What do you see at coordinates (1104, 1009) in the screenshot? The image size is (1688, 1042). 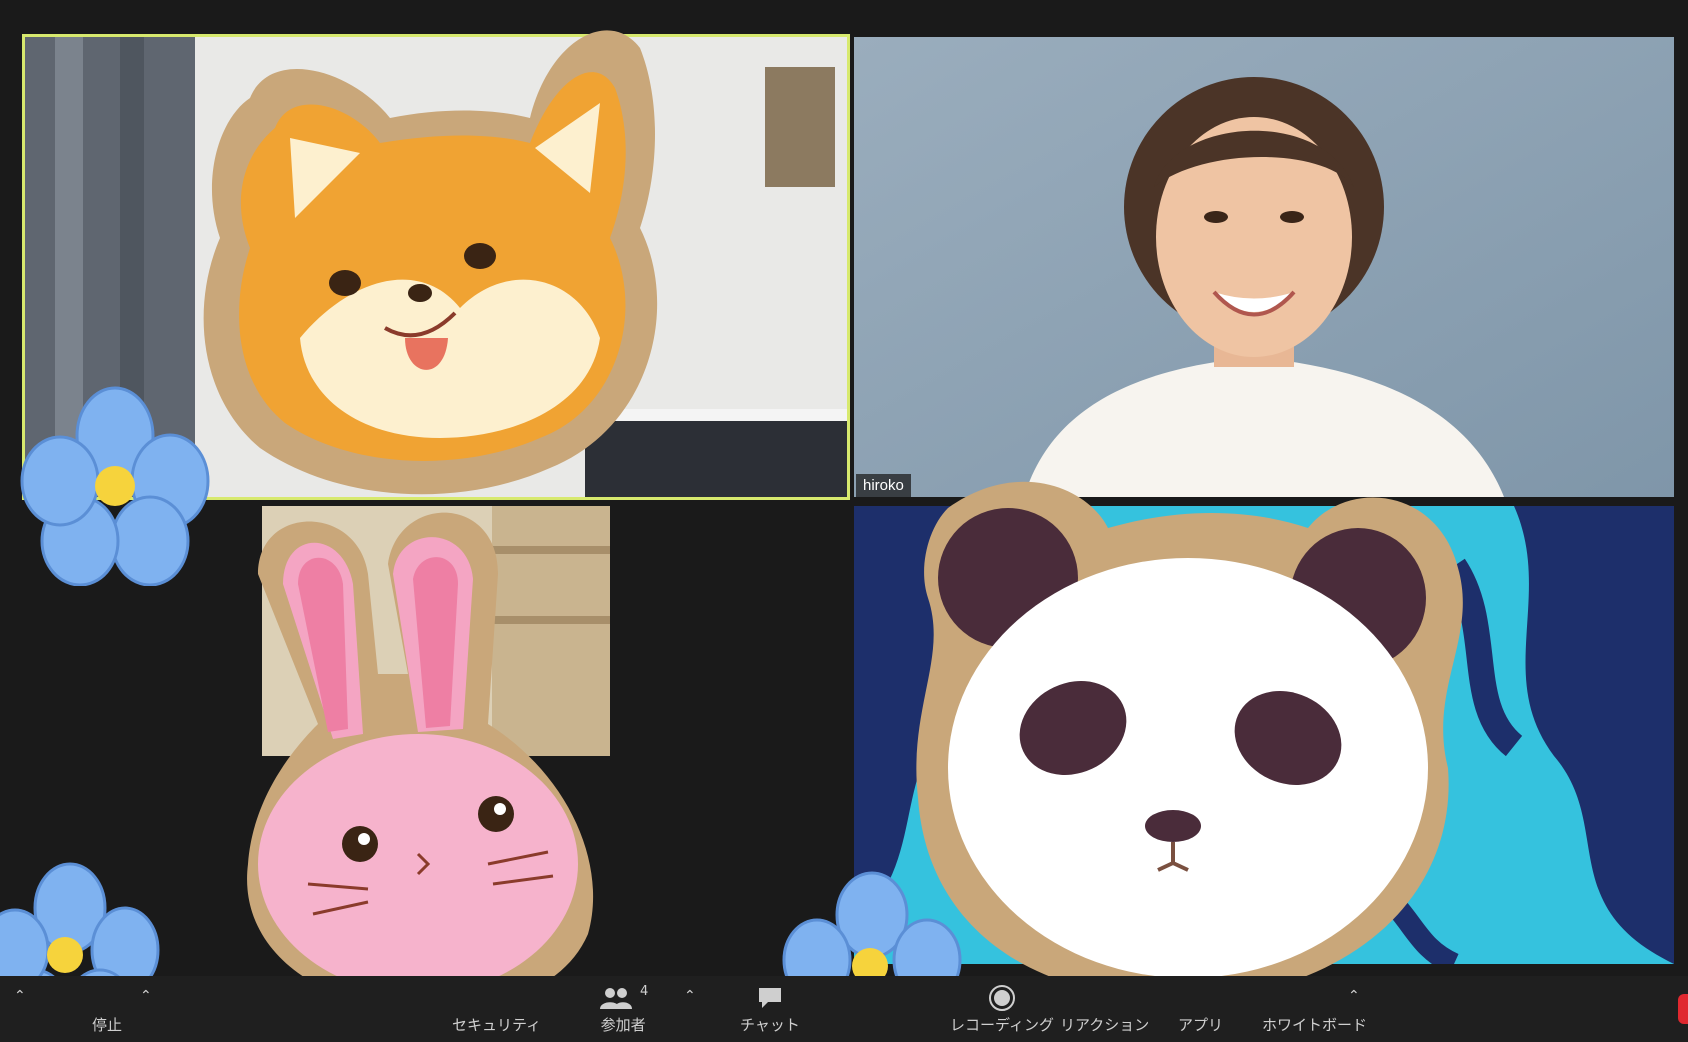 I see `reactions-button: リアクション` at bounding box center [1104, 1009].